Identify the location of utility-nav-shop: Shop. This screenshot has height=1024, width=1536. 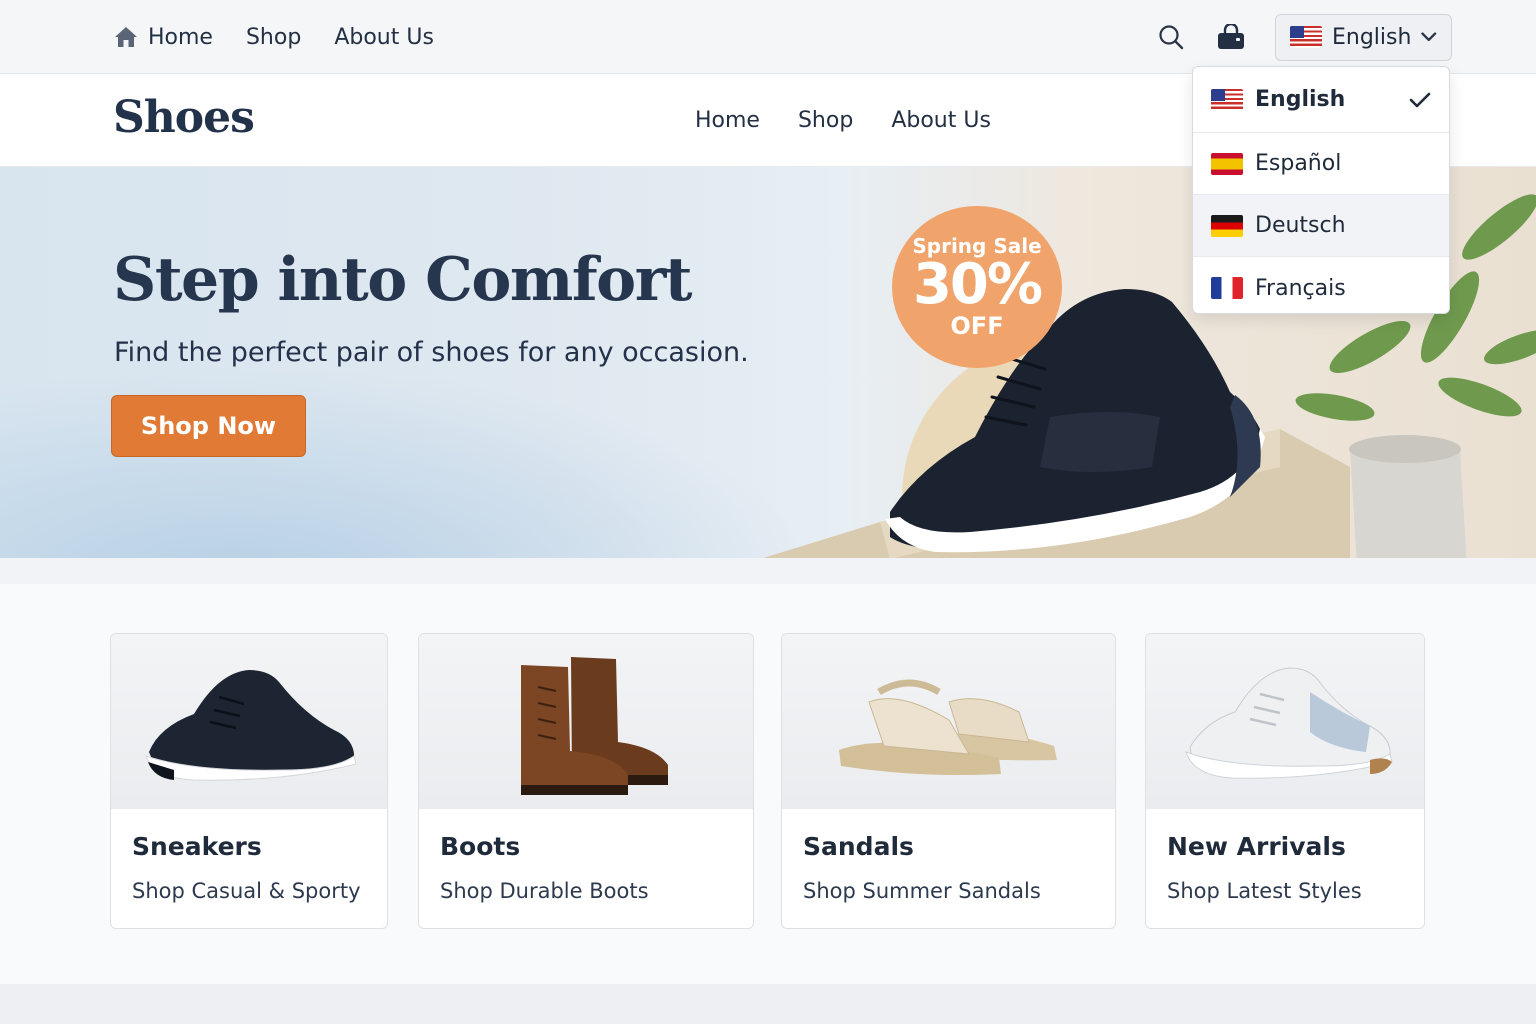
(273, 37).